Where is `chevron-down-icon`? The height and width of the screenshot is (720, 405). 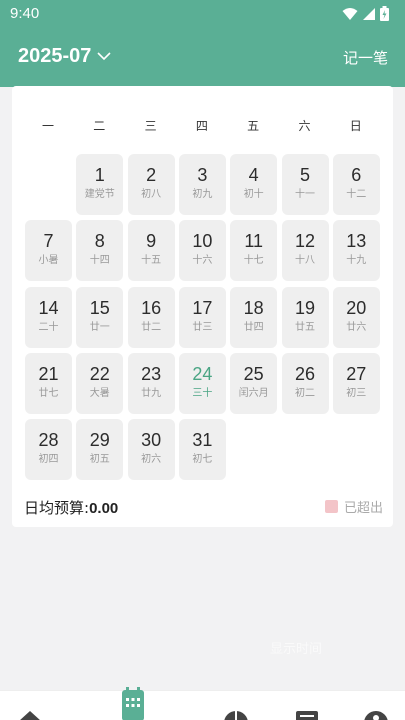
chevron-down-icon is located at coordinates (104, 56).